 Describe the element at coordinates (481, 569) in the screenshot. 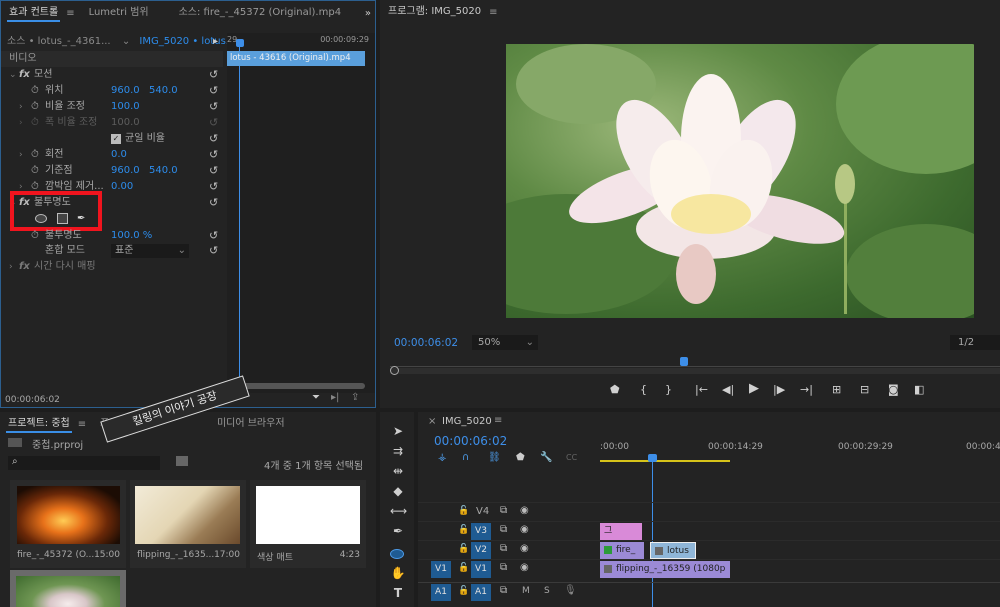

I see `track-target-v1: V1` at that location.